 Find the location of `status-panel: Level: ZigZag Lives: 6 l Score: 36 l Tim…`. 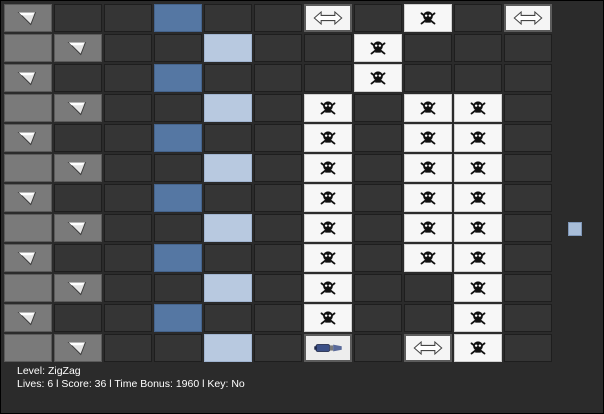

status-panel: Level: ZigZag Lives: 6 l Score: 36 l Tim… is located at coordinates (131, 378).